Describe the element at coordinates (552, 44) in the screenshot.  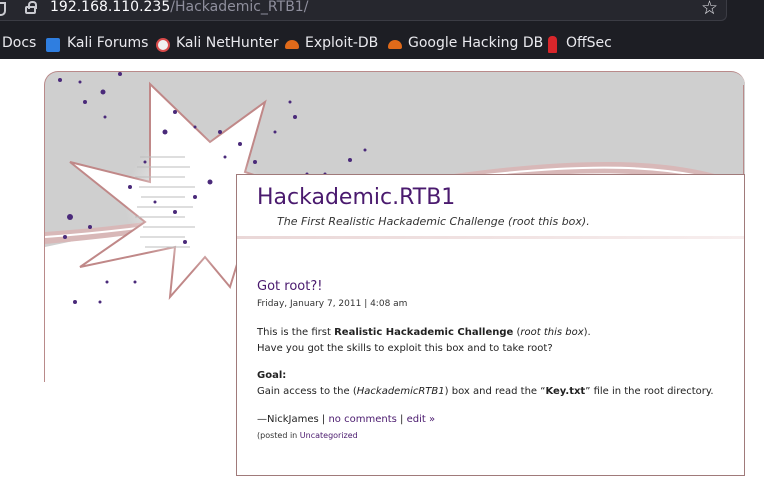
I see `offsec-icon` at that location.